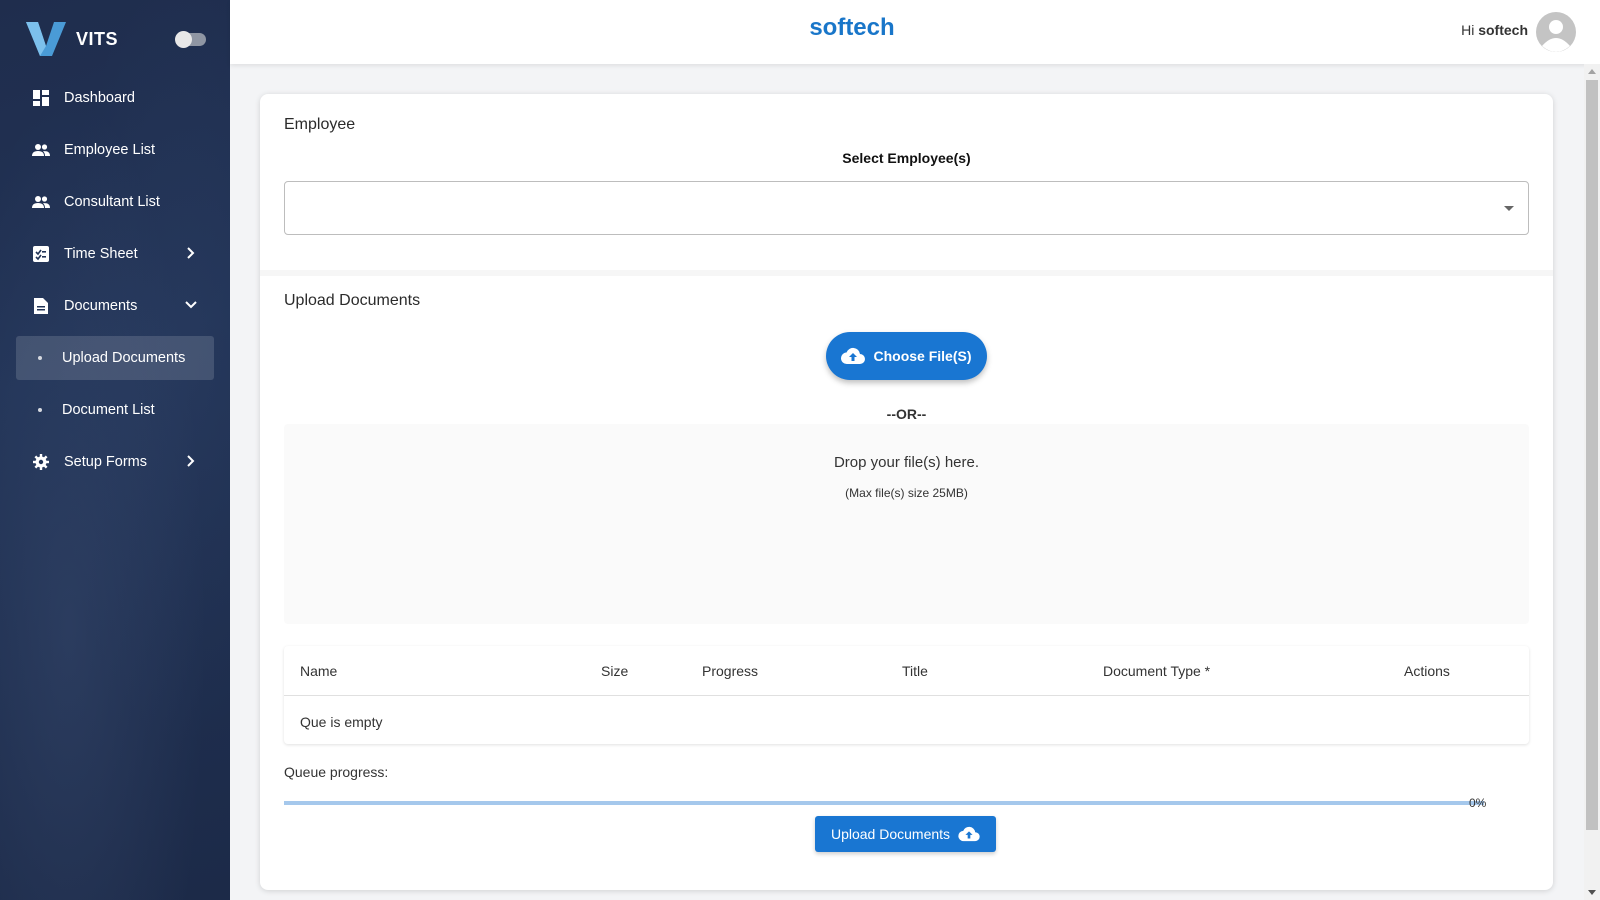 This screenshot has height=900, width=1600. What do you see at coordinates (922, 356) in the screenshot?
I see `choose-files-label: Choose File(S)` at bounding box center [922, 356].